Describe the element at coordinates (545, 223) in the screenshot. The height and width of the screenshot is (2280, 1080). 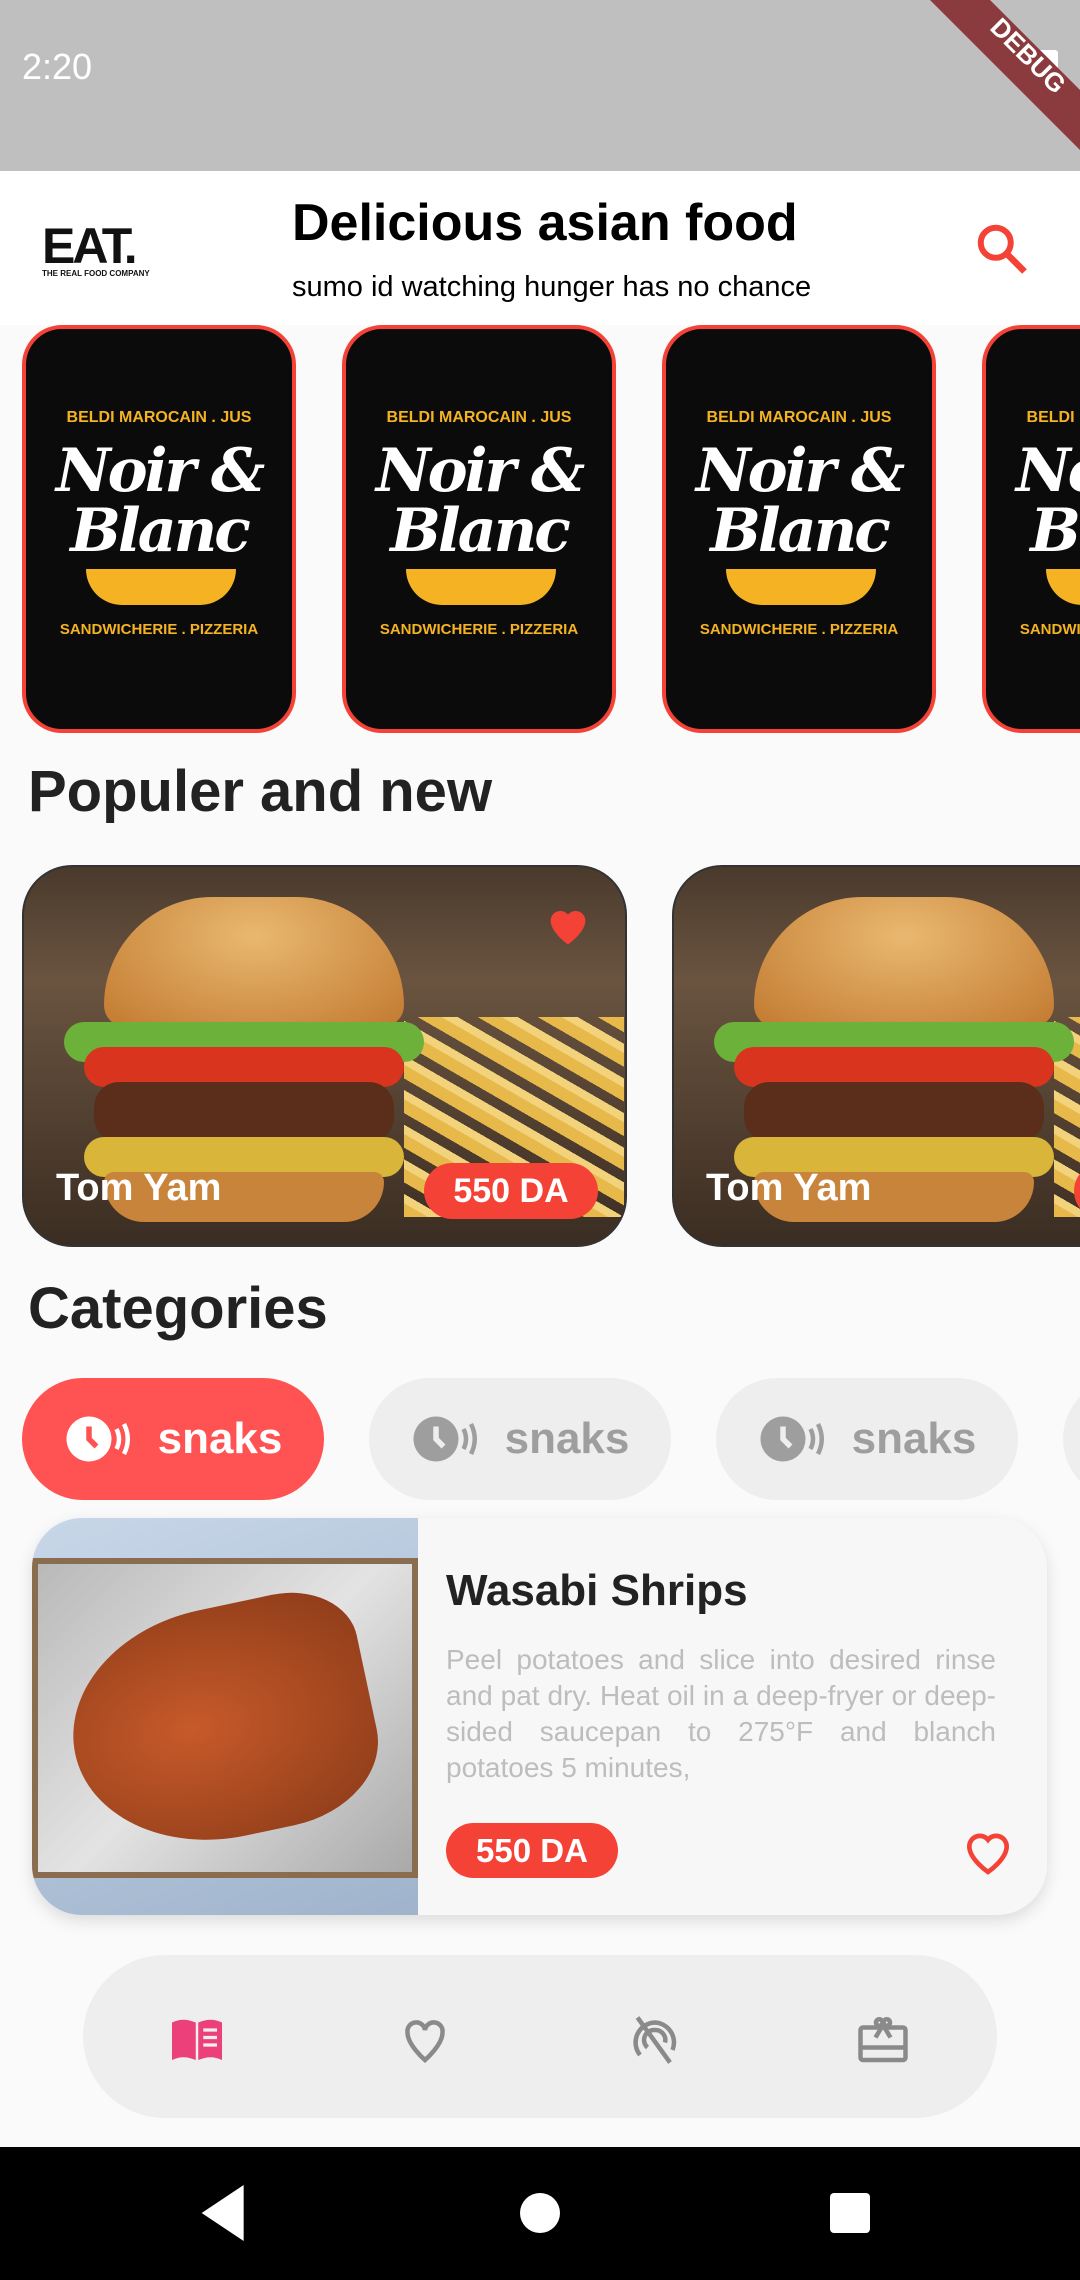
I see `page-title: Delicious asian food` at that location.